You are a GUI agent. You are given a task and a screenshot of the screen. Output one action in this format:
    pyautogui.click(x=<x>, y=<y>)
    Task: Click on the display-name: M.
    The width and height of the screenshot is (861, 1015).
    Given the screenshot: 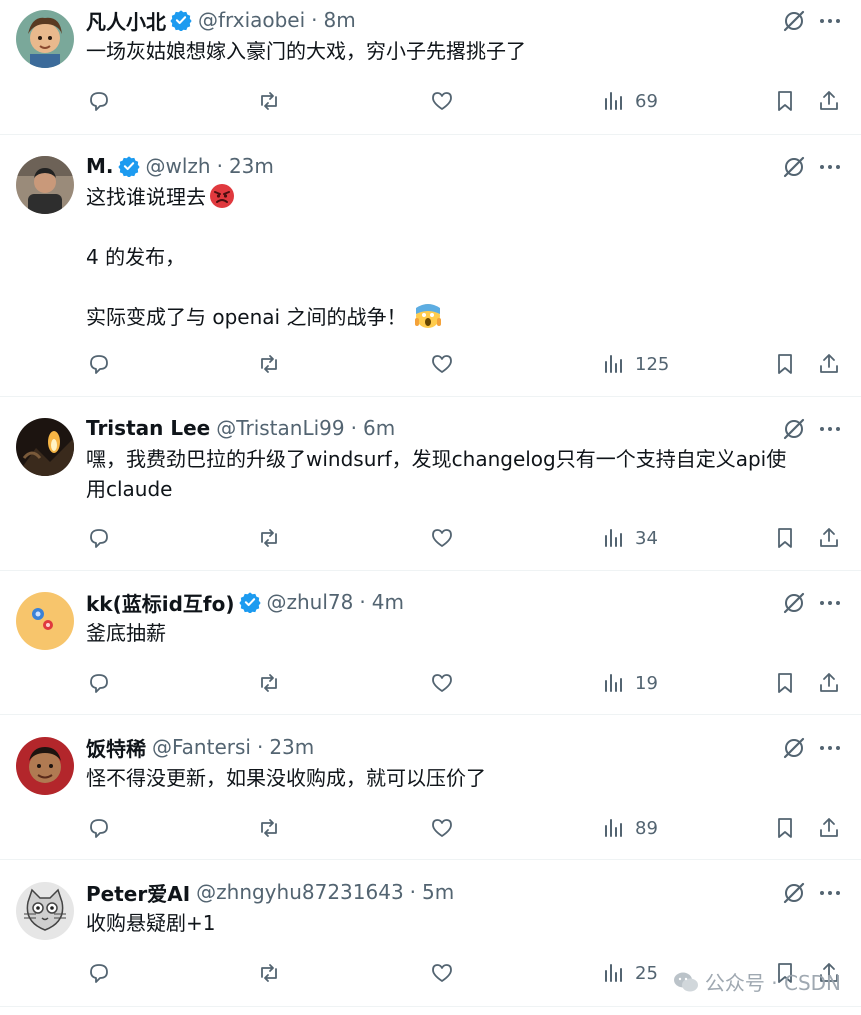 What is the action you would take?
    pyautogui.click(x=100, y=166)
    